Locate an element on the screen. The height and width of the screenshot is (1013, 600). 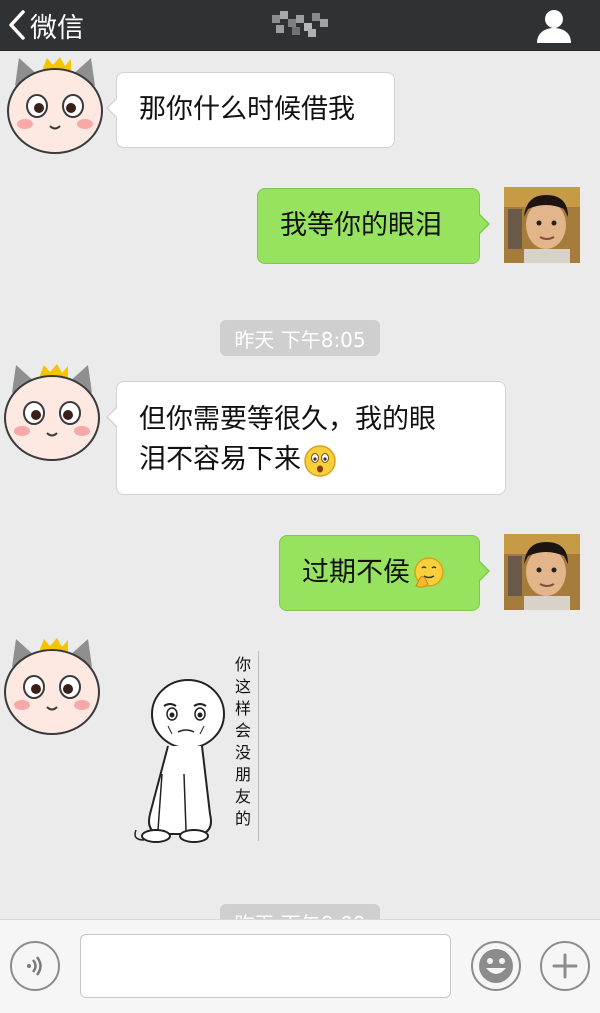
message-text: 我等你的眼泪 is located at coordinates (361, 225).